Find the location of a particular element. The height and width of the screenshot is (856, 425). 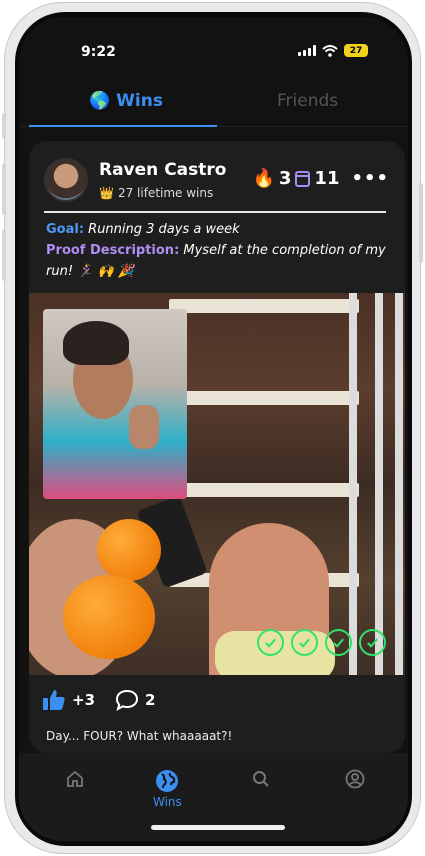

nav-wins-label: Wins is located at coordinates (167, 802).